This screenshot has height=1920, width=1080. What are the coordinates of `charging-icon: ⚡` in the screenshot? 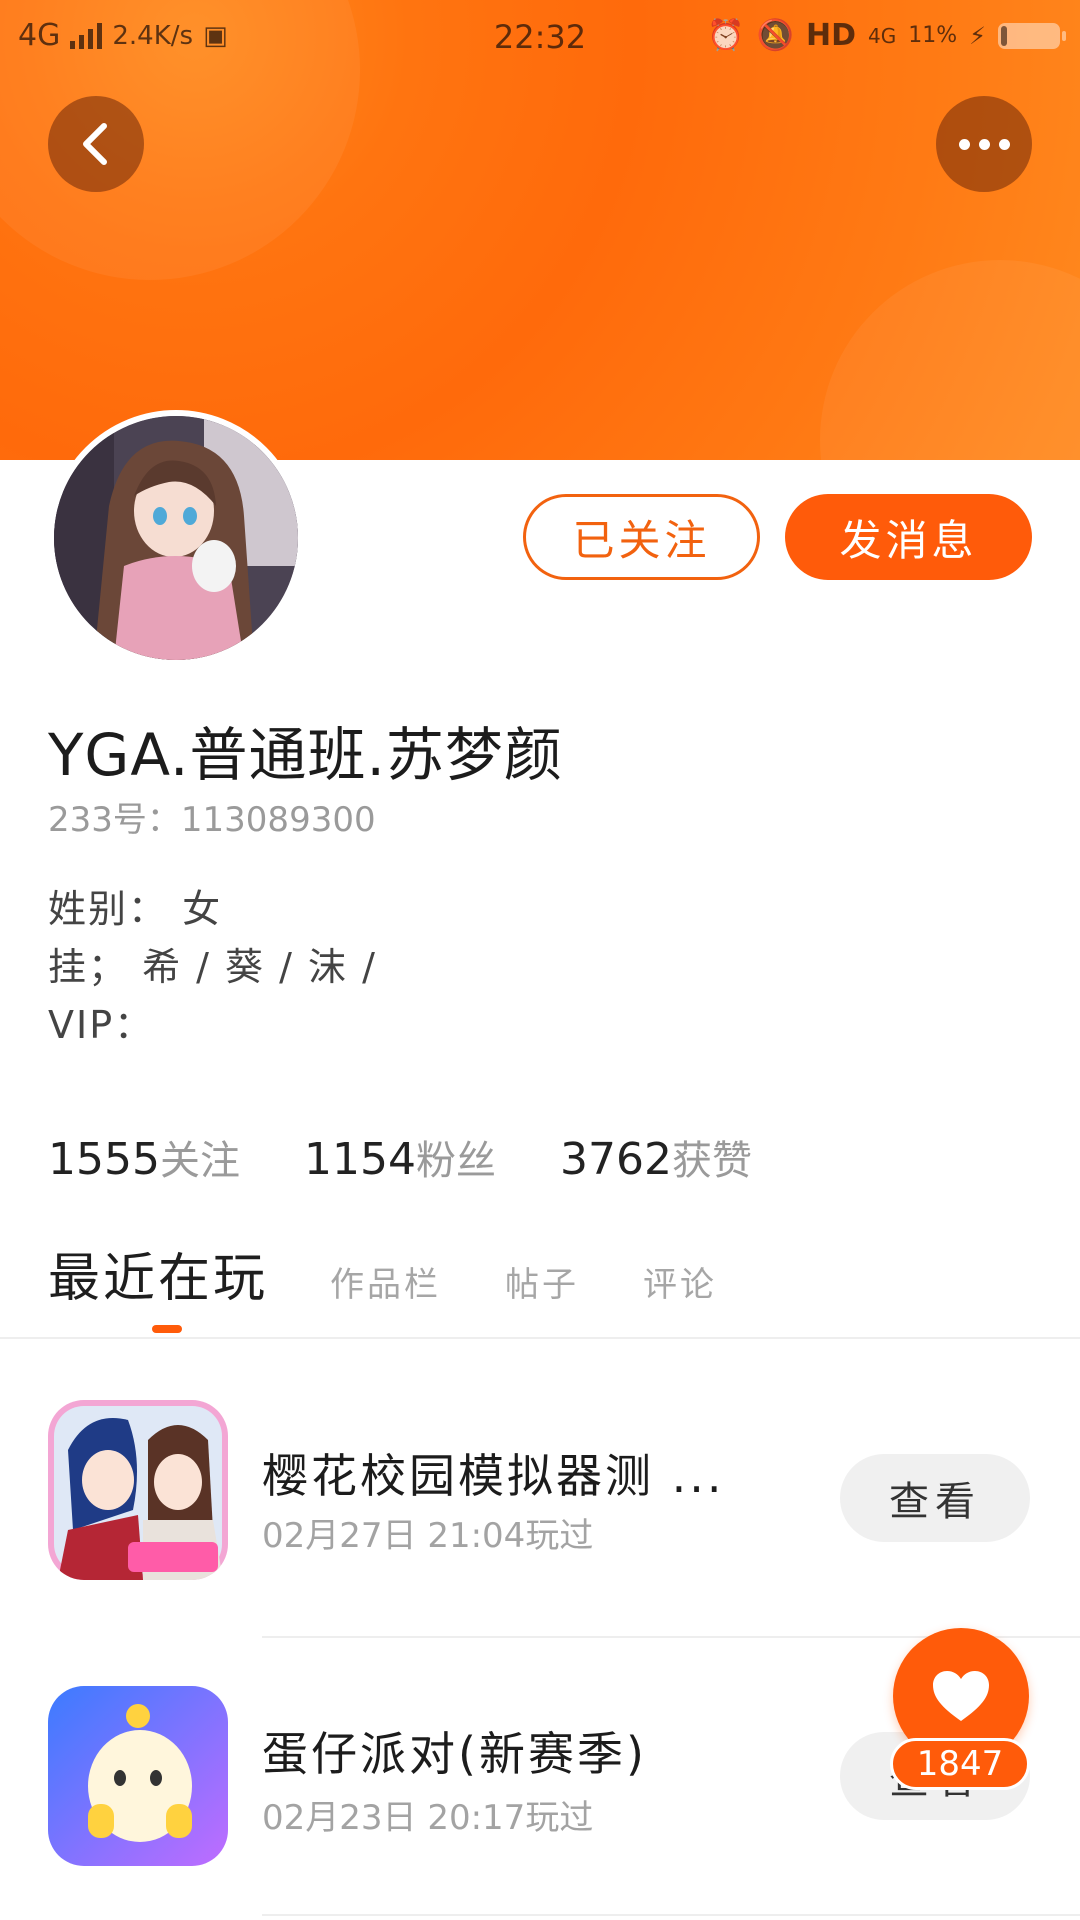 It's located at (977, 35).